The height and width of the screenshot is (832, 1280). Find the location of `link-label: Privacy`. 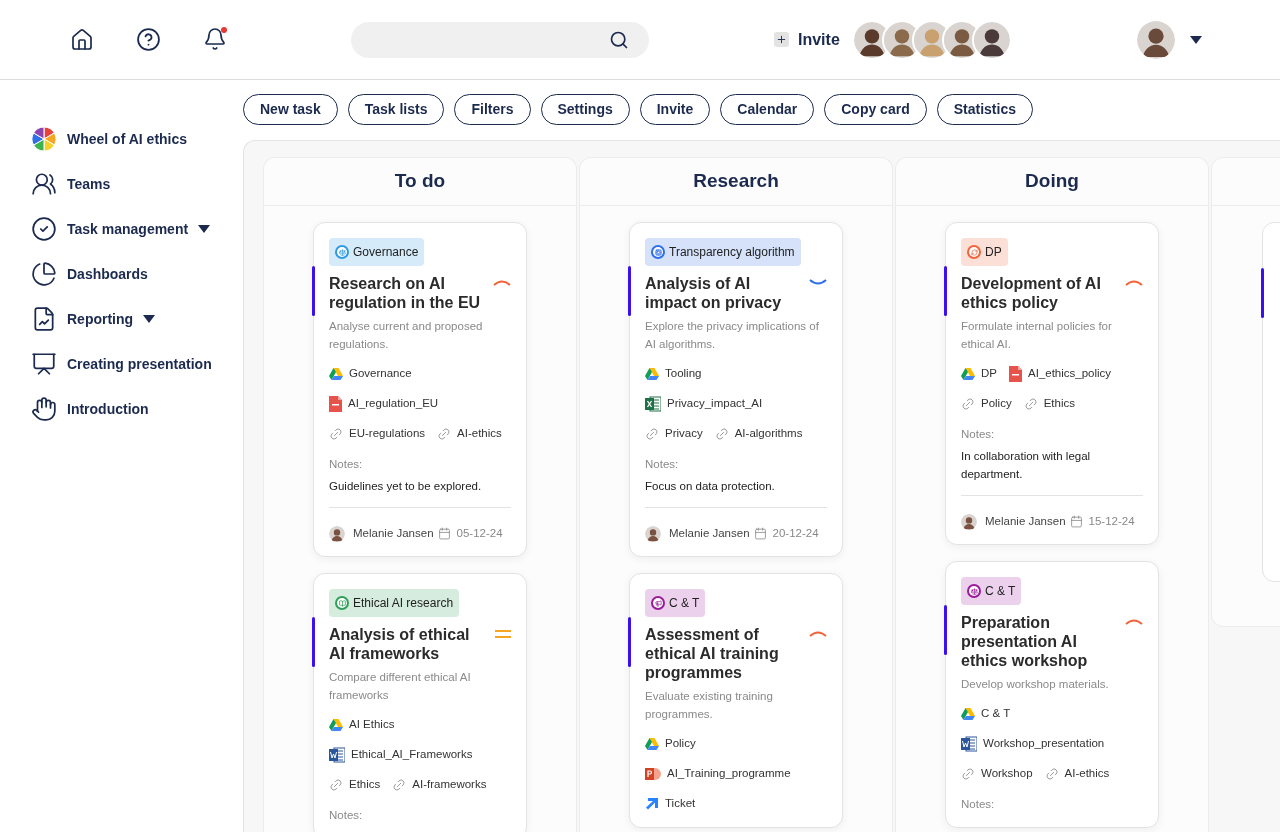

link-label: Privacy is located at coordinates (684, 433).